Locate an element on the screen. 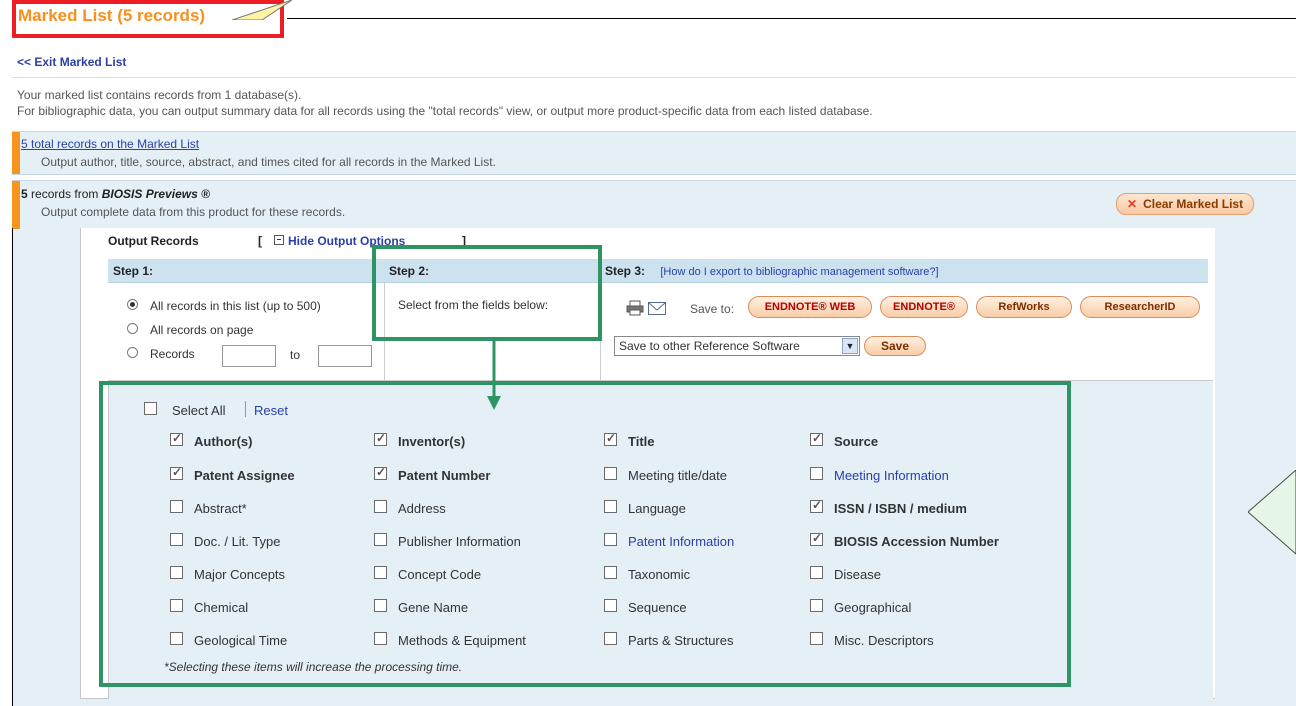 This screenshot has width=1296, height=706. reference-software-select: Save to other Reference Software ▼ is located at coordinates (737, 346).